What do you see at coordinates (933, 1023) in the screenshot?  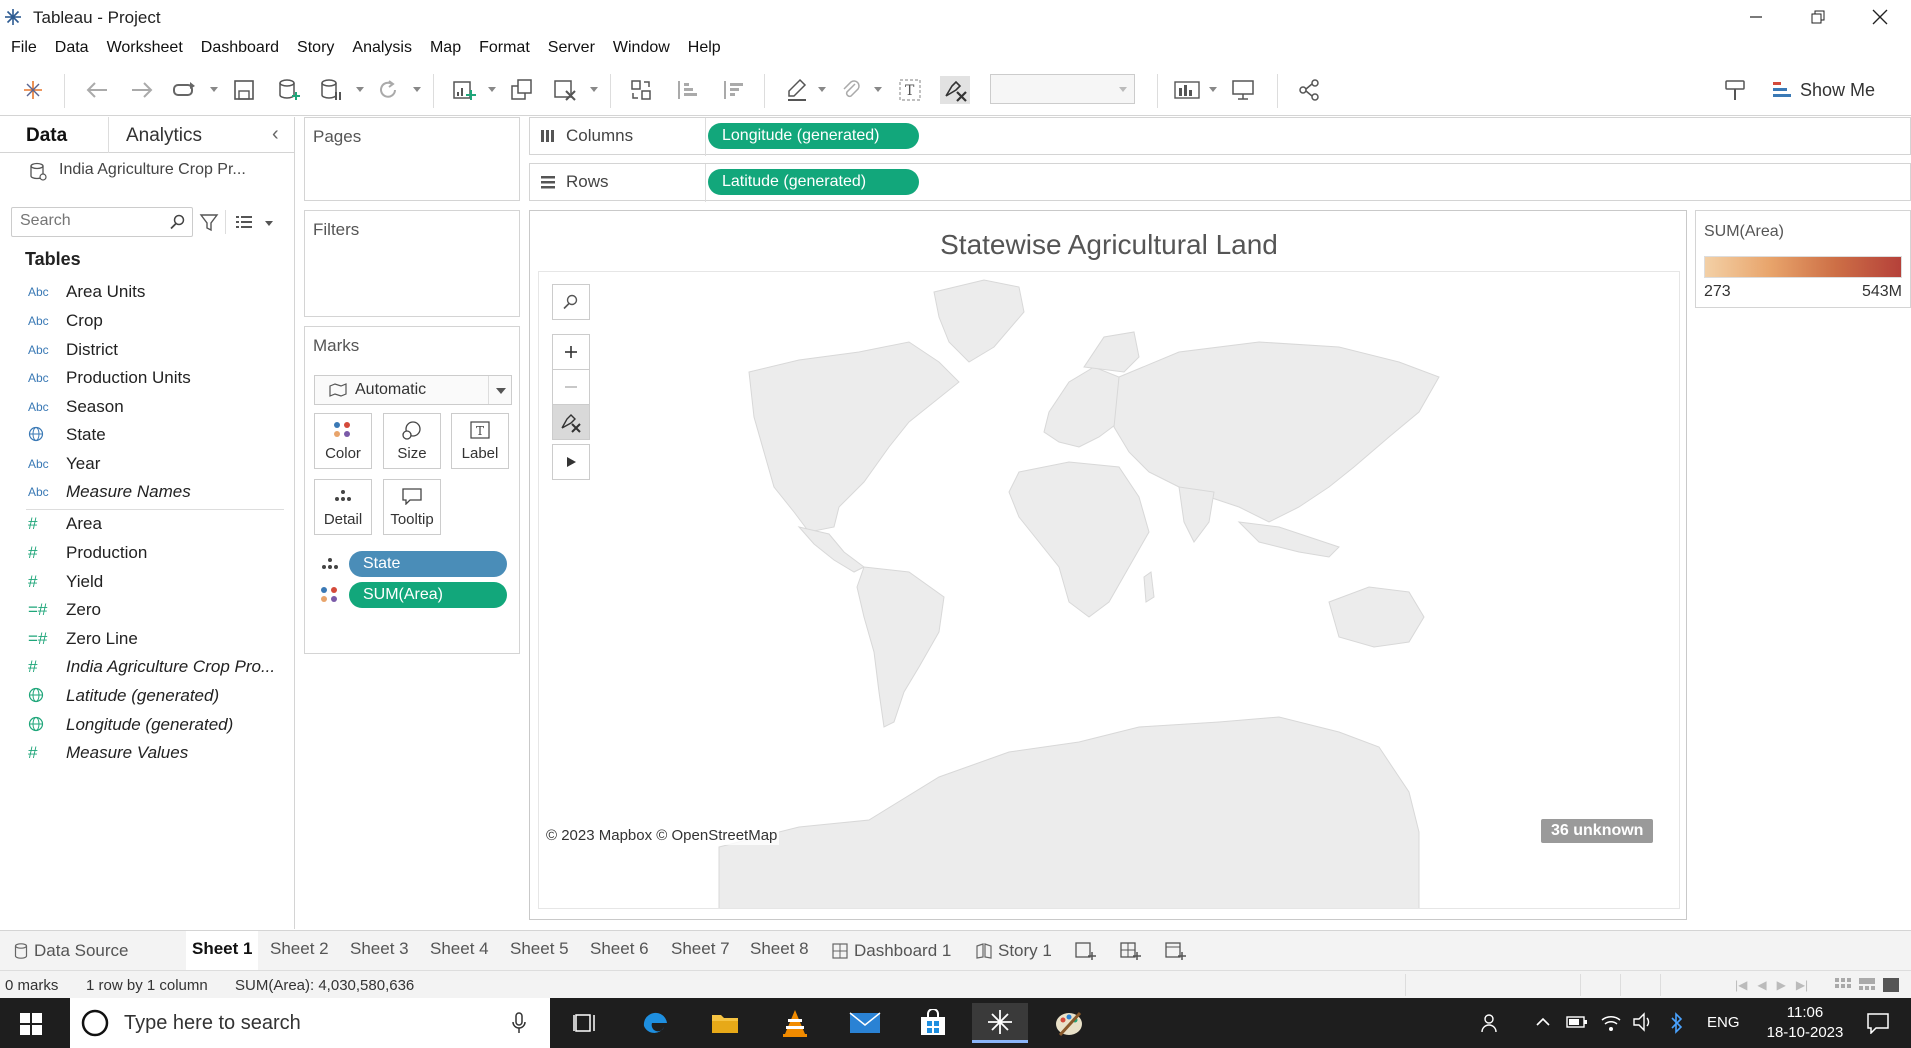 I see `store-app` at bounding box center [933, 1023].